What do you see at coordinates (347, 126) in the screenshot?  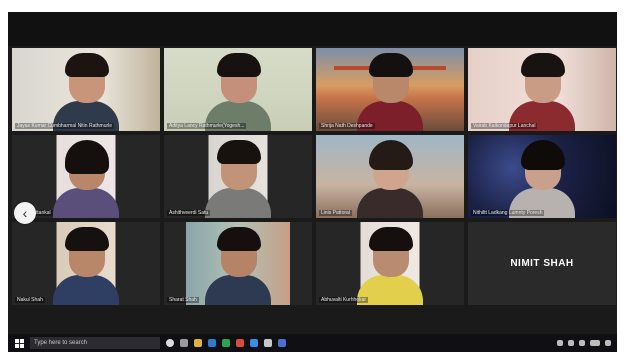 I see `participant-name: Shrija Nath Deshpande` at bounding box center [347, 126].